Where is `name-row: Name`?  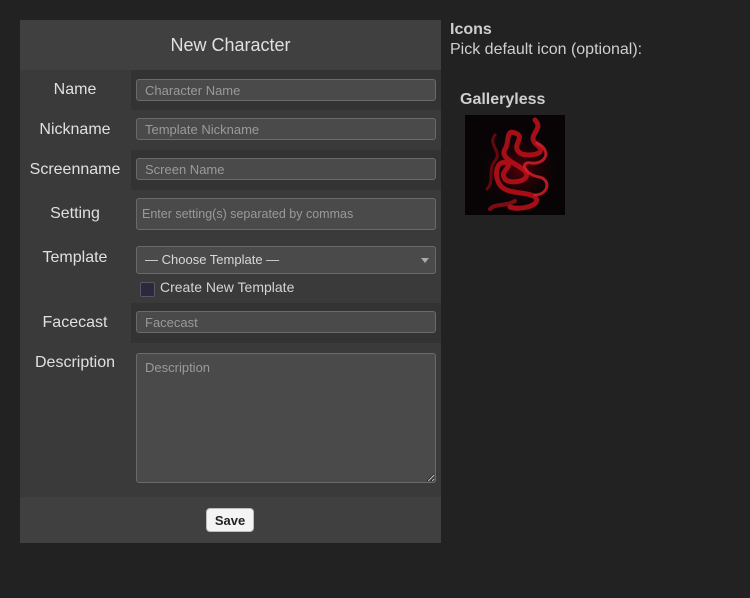
name-row: Name is located at coordinates (230, 90).